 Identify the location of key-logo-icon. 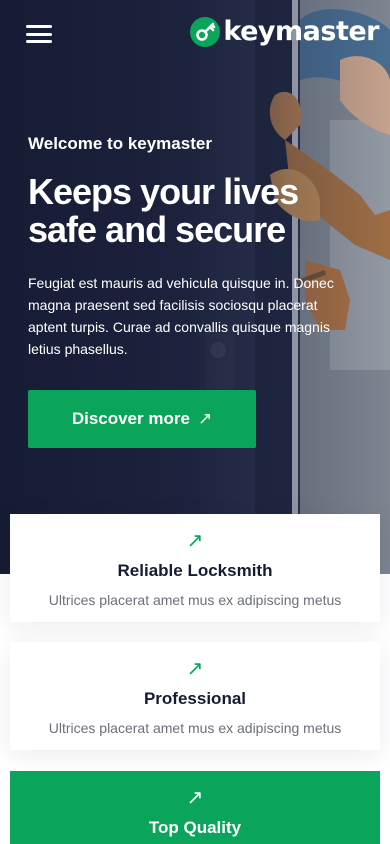
(205, 31).